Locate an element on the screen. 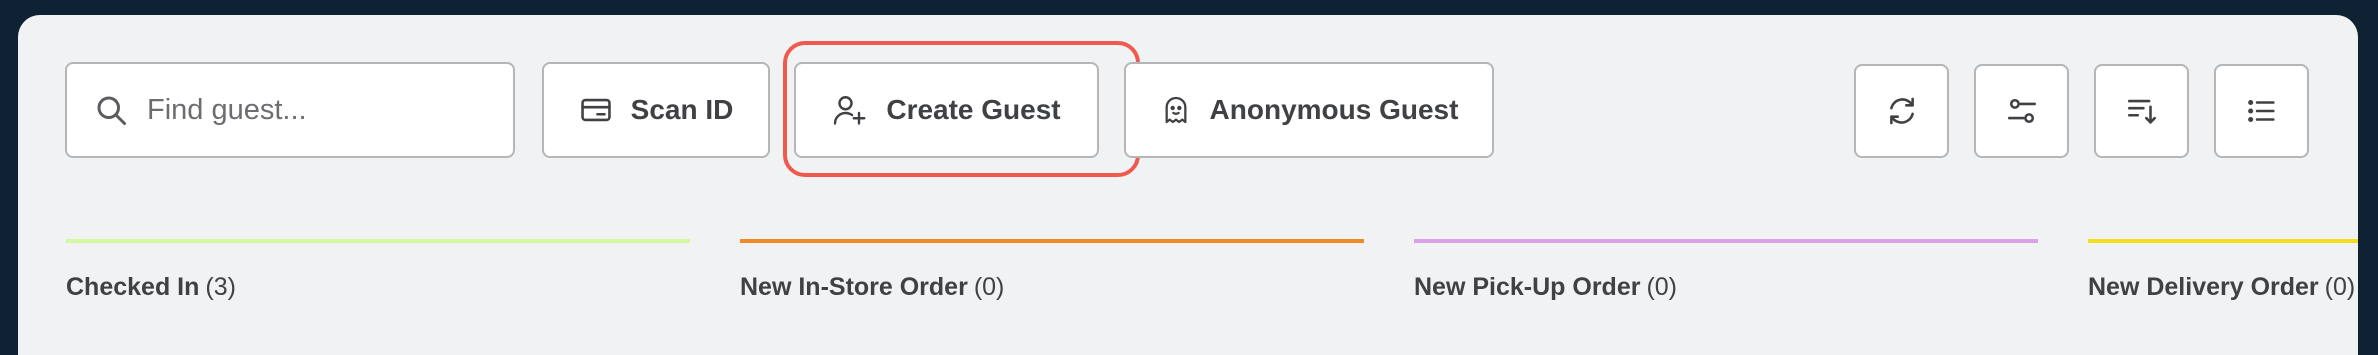 The height and width of the screenshot is (355, 2378). anonymous-guest-label: Anonymous Guest is located at coordinates (1334, 109).